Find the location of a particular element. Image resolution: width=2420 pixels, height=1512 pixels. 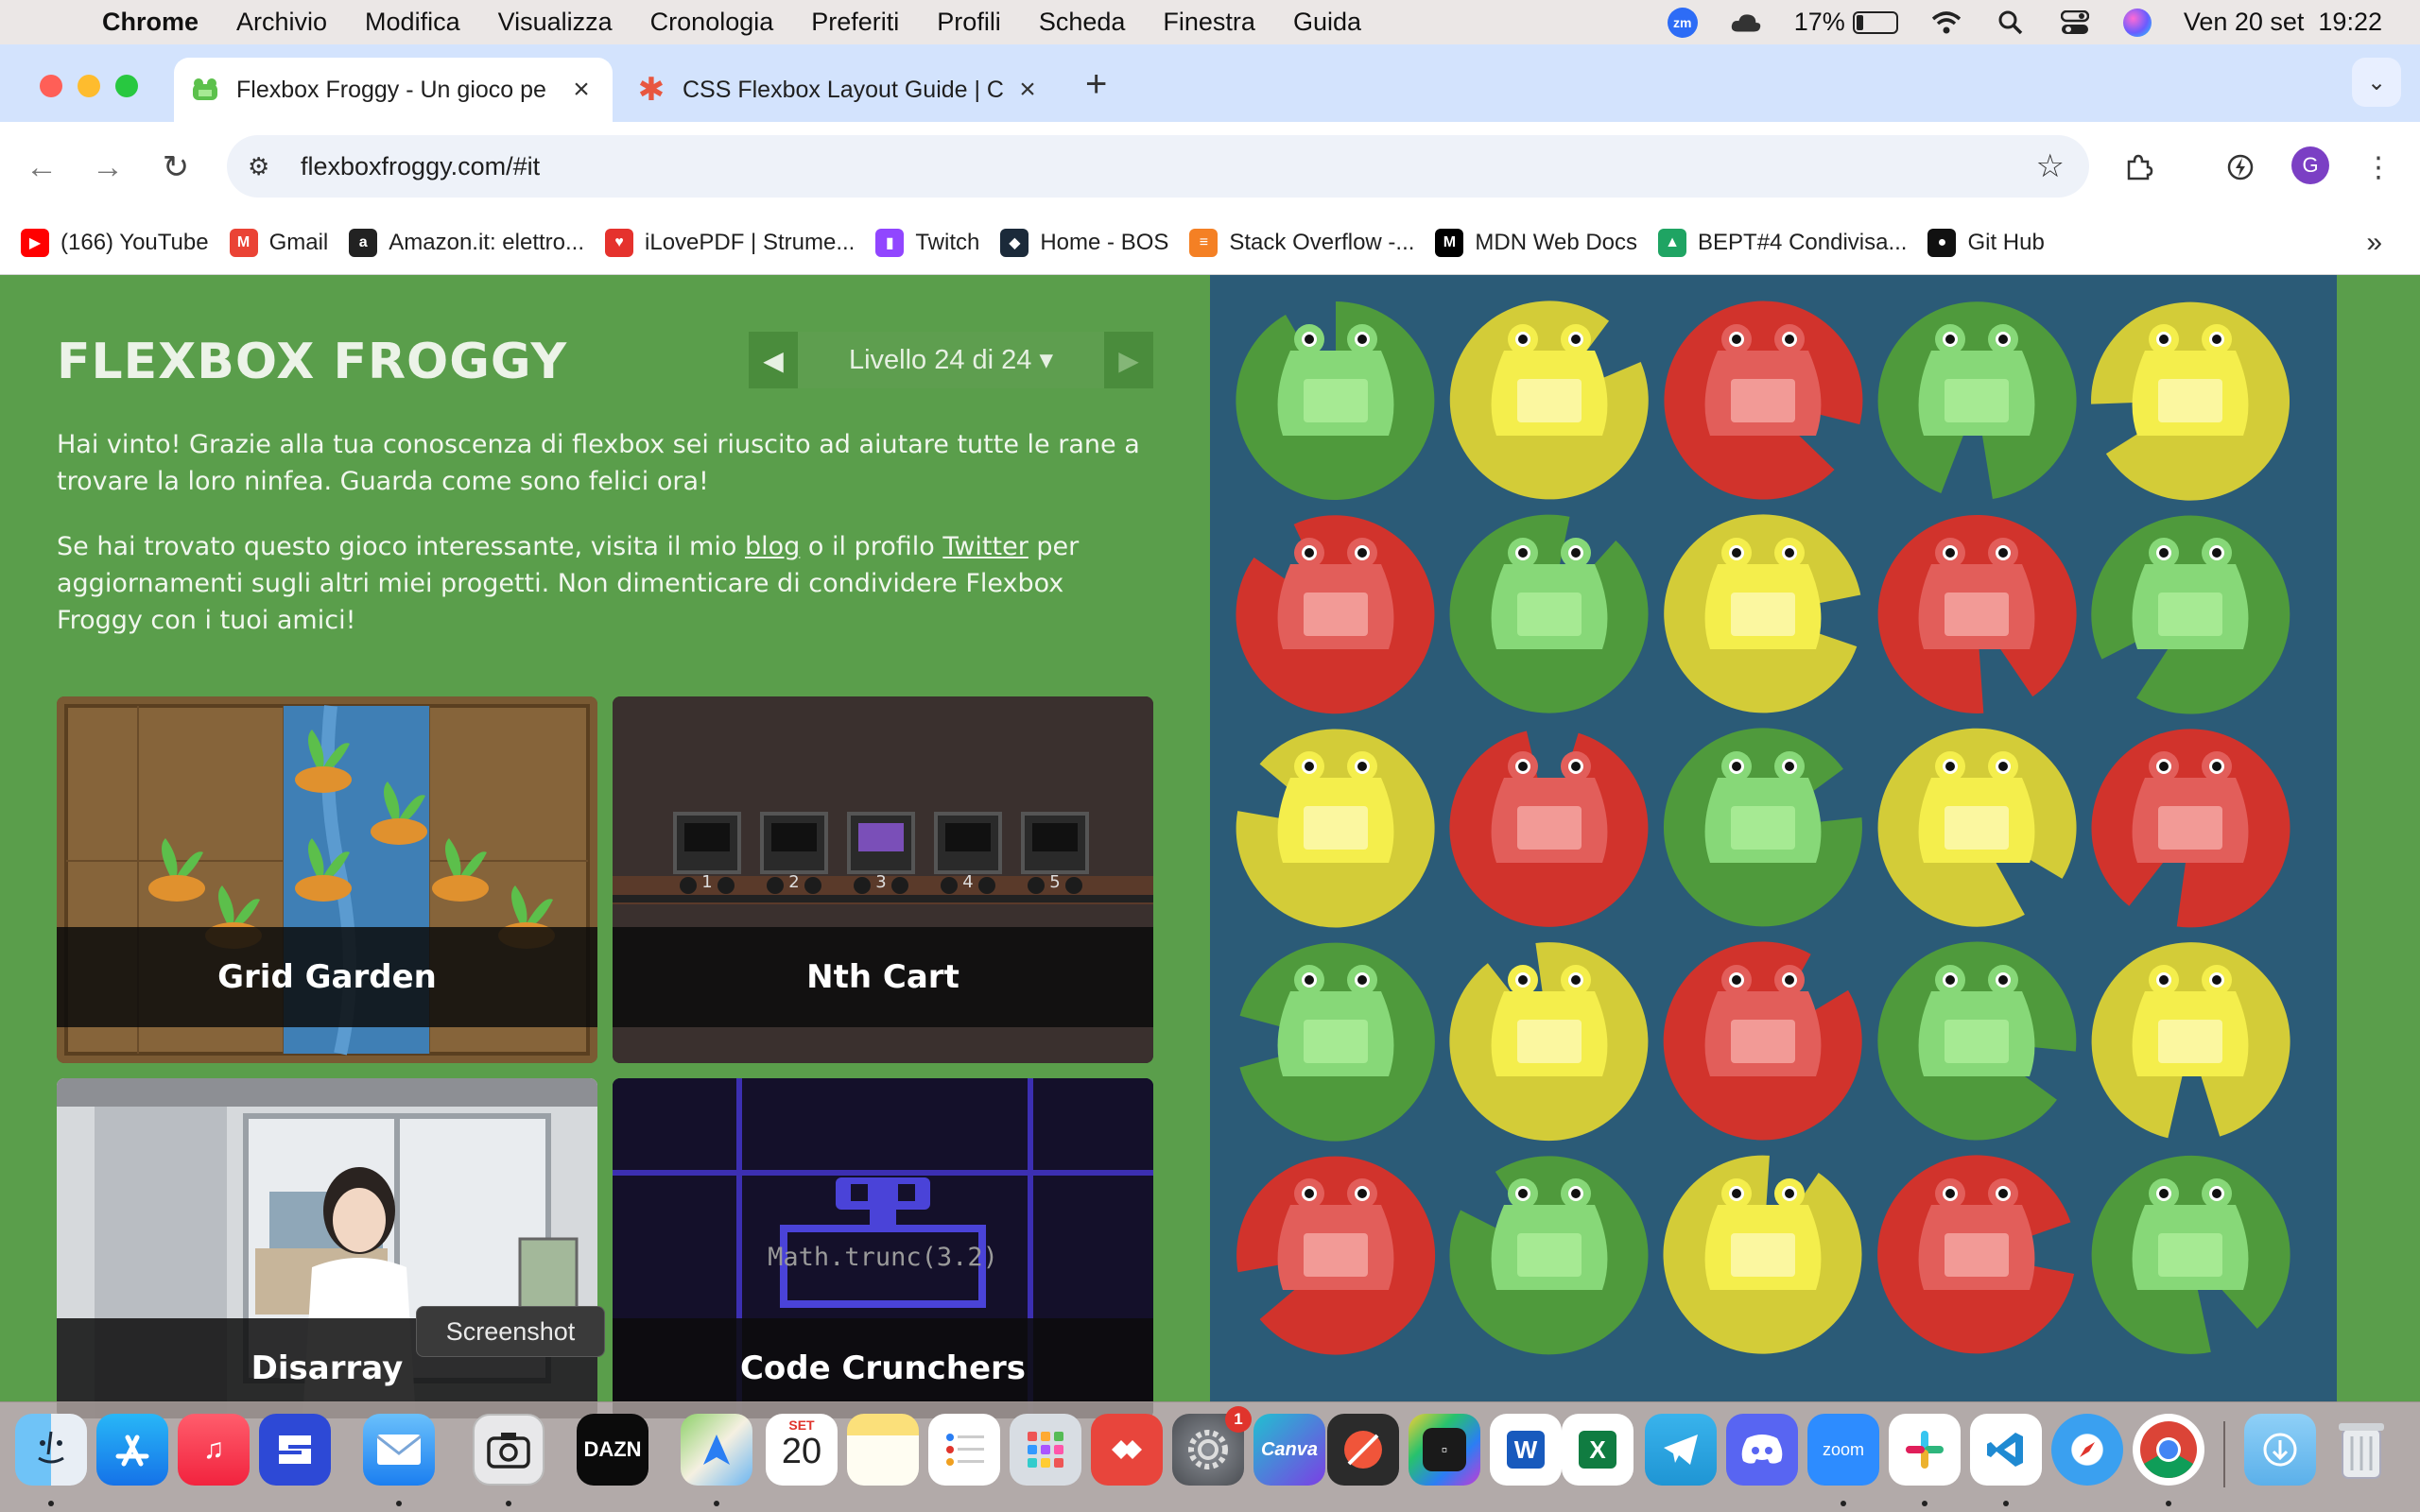

code-crunchers-card: Math.trunc(3.2) Code Crunchers is located at coordinates (883, 1248).